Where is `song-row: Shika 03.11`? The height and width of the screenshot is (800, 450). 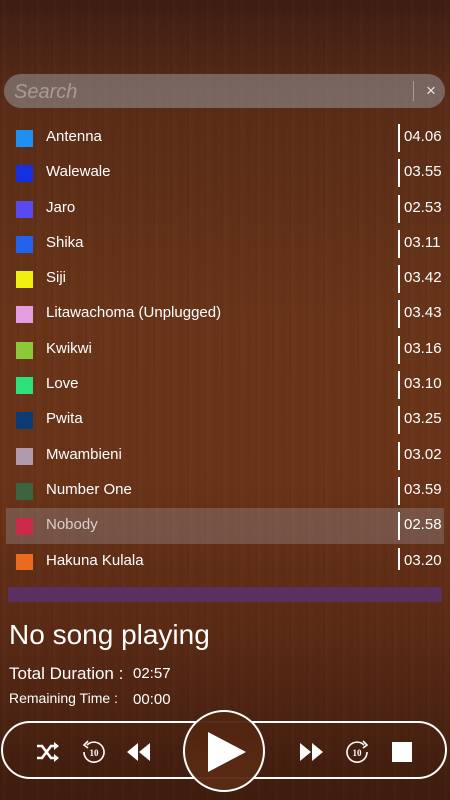
song-row: Shika 03.11 is located at coordinates (225, 243).